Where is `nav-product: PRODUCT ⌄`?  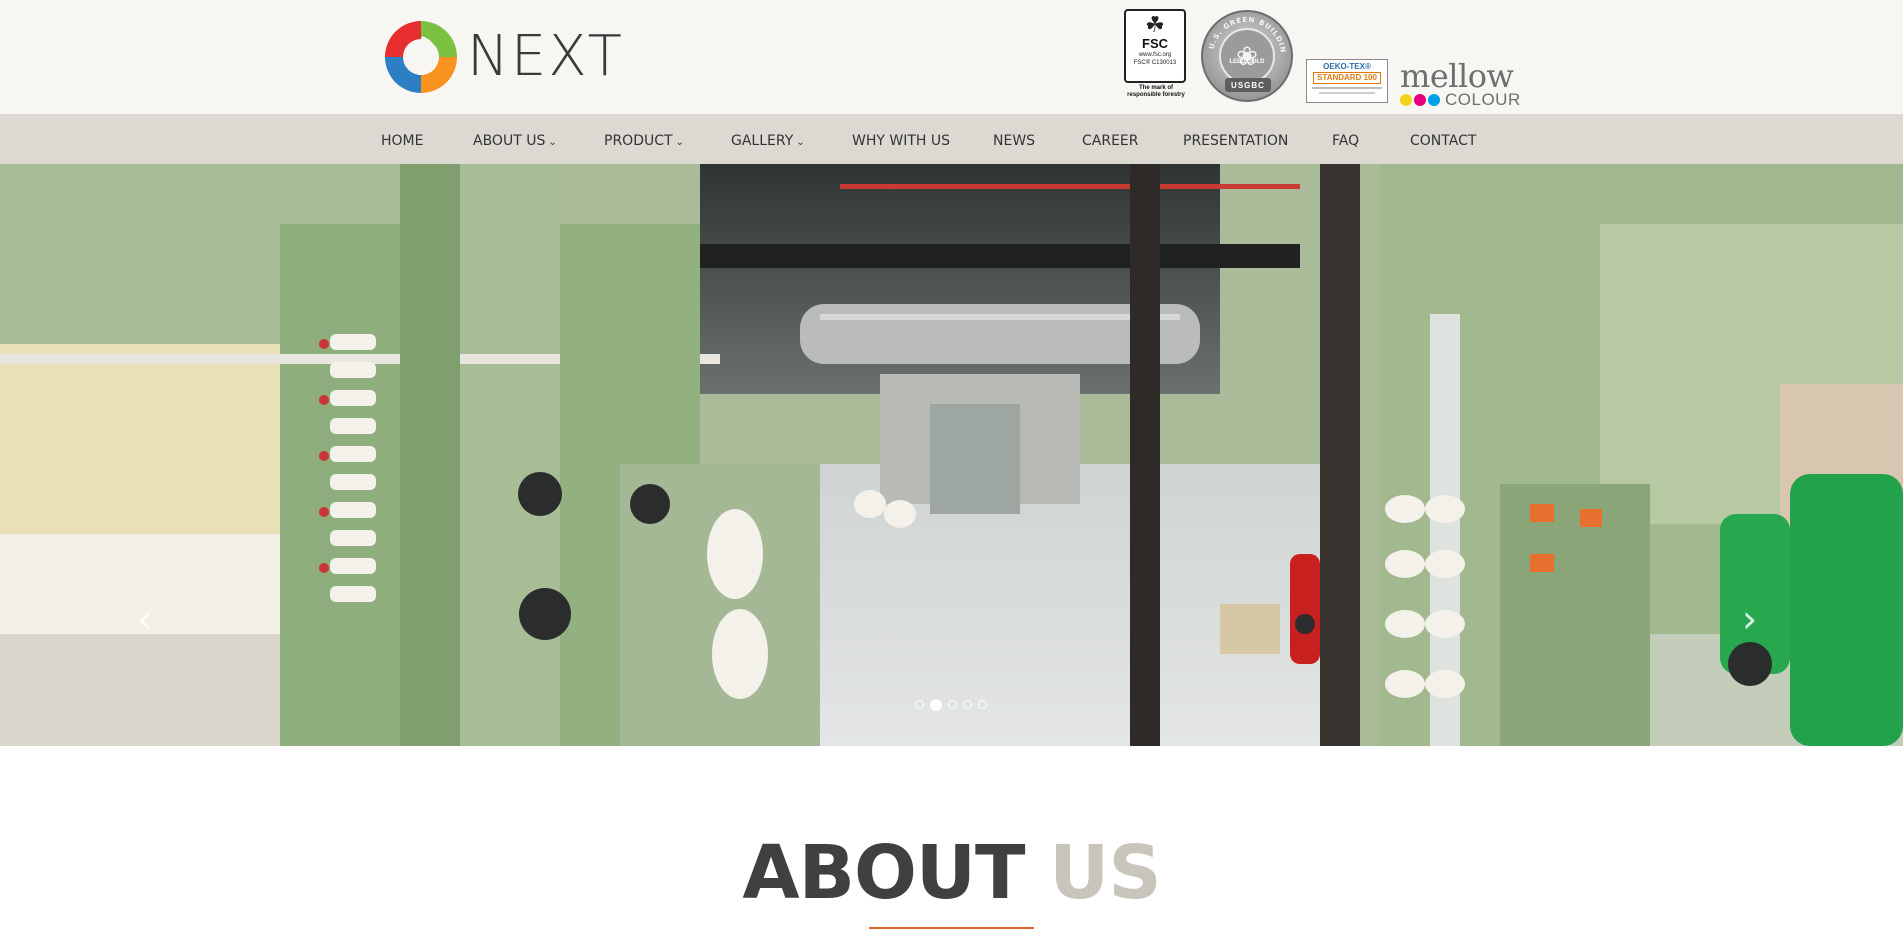
nav-product: PRODUCT ⌄ is located at coordinates (644, 141).